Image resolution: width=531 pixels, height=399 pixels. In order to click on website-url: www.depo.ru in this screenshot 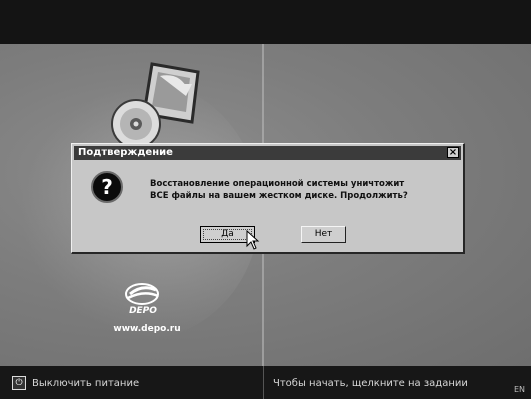, I will do `click(147, 329)`.